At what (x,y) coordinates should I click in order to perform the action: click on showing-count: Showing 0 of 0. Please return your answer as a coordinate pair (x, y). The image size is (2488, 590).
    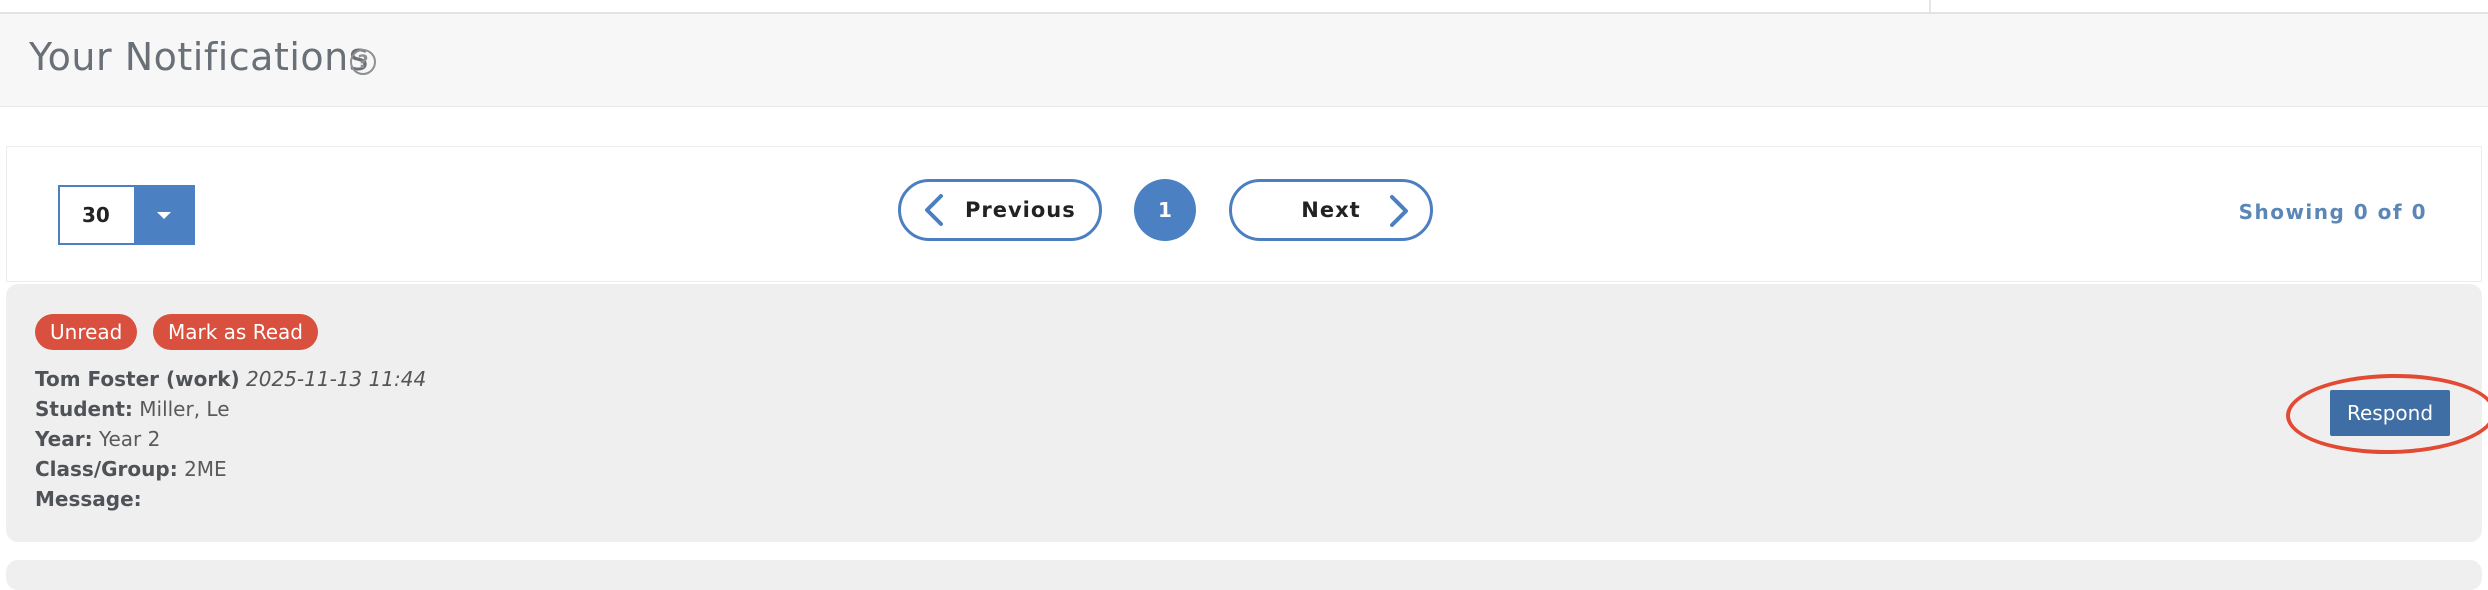
    Looking at the image, I should click on (2332, 212).